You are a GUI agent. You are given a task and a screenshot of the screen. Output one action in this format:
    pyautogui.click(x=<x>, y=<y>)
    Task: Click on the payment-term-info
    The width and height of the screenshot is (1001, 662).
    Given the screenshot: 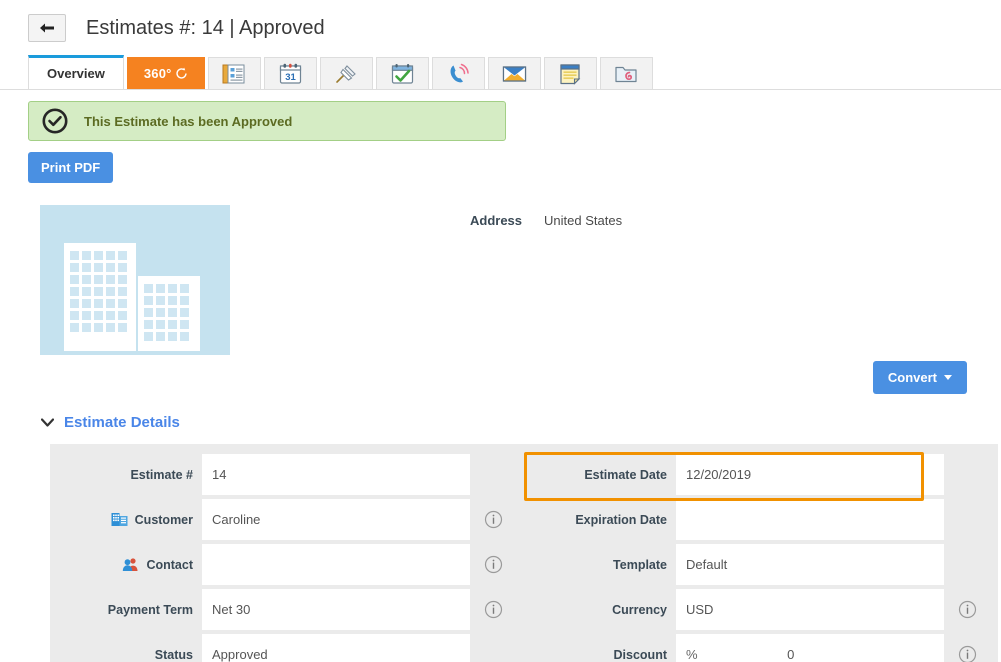 What is the action you would take?
    pyautogui.click(x=493, y=609)
    